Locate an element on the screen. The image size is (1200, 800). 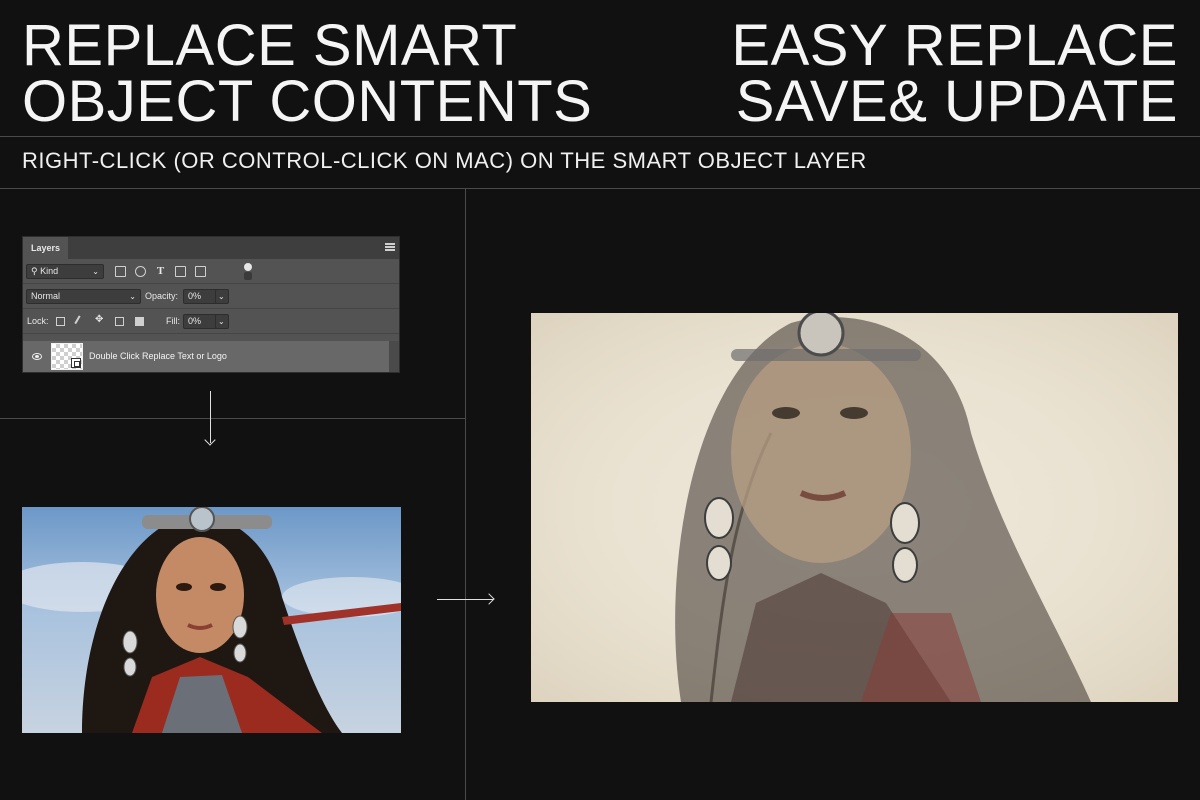
filter-toggle-icon is located at coordinates (248, 267).